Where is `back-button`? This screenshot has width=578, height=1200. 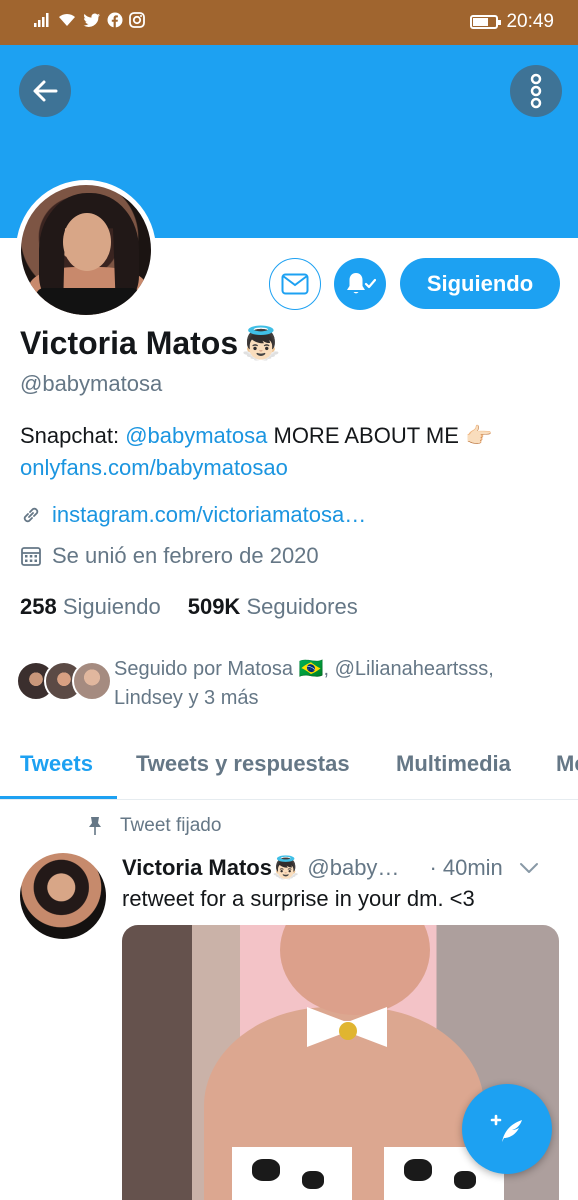 back-button is located at coordinates (45, 91).